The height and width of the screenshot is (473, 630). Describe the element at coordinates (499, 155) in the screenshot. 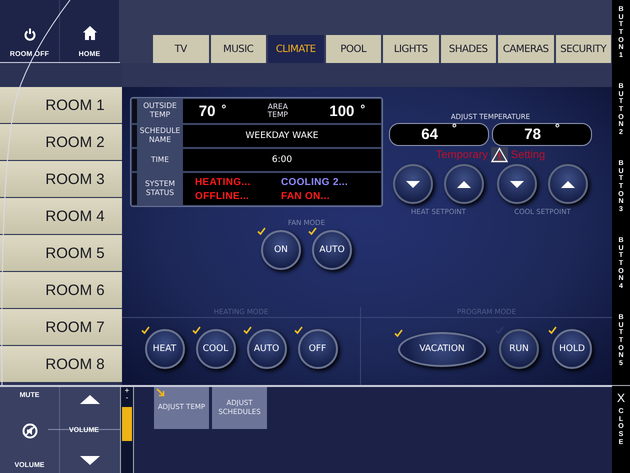

I see `warning-icon` at that location.